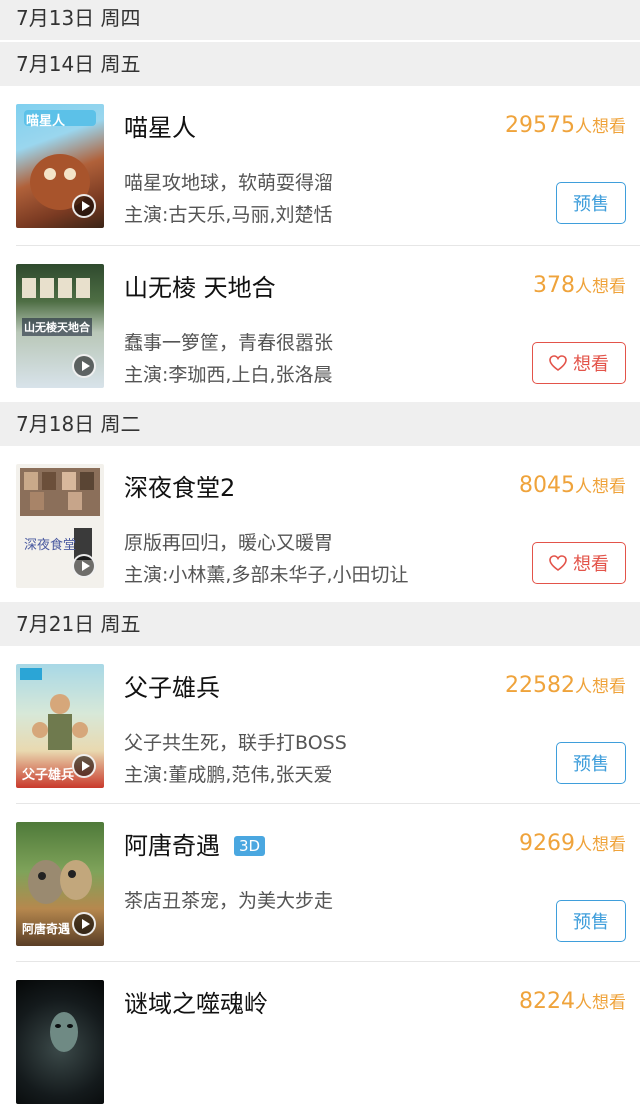 Image resolution: width=640 pixels, height=1104 pixels. Describe the element at coordinates (229, 183) in the screenshot. I see `movie-tagline: 喵星攻地球，软萌耍得溜` at that location.